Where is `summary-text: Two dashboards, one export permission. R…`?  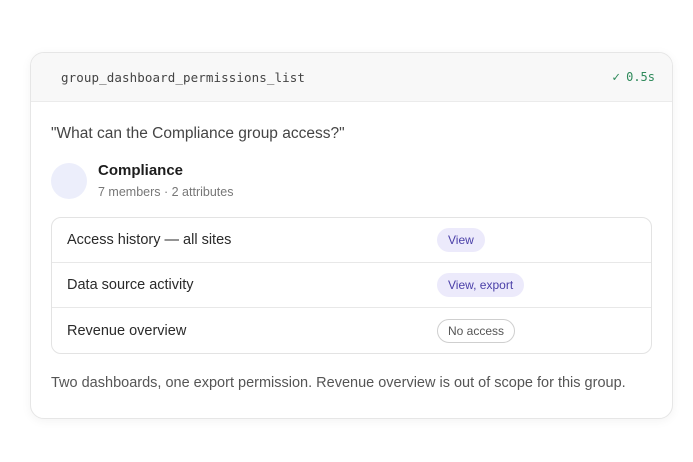
summary-text: Two dashboards, one export permission. R… is located at coordinates (338, 383).